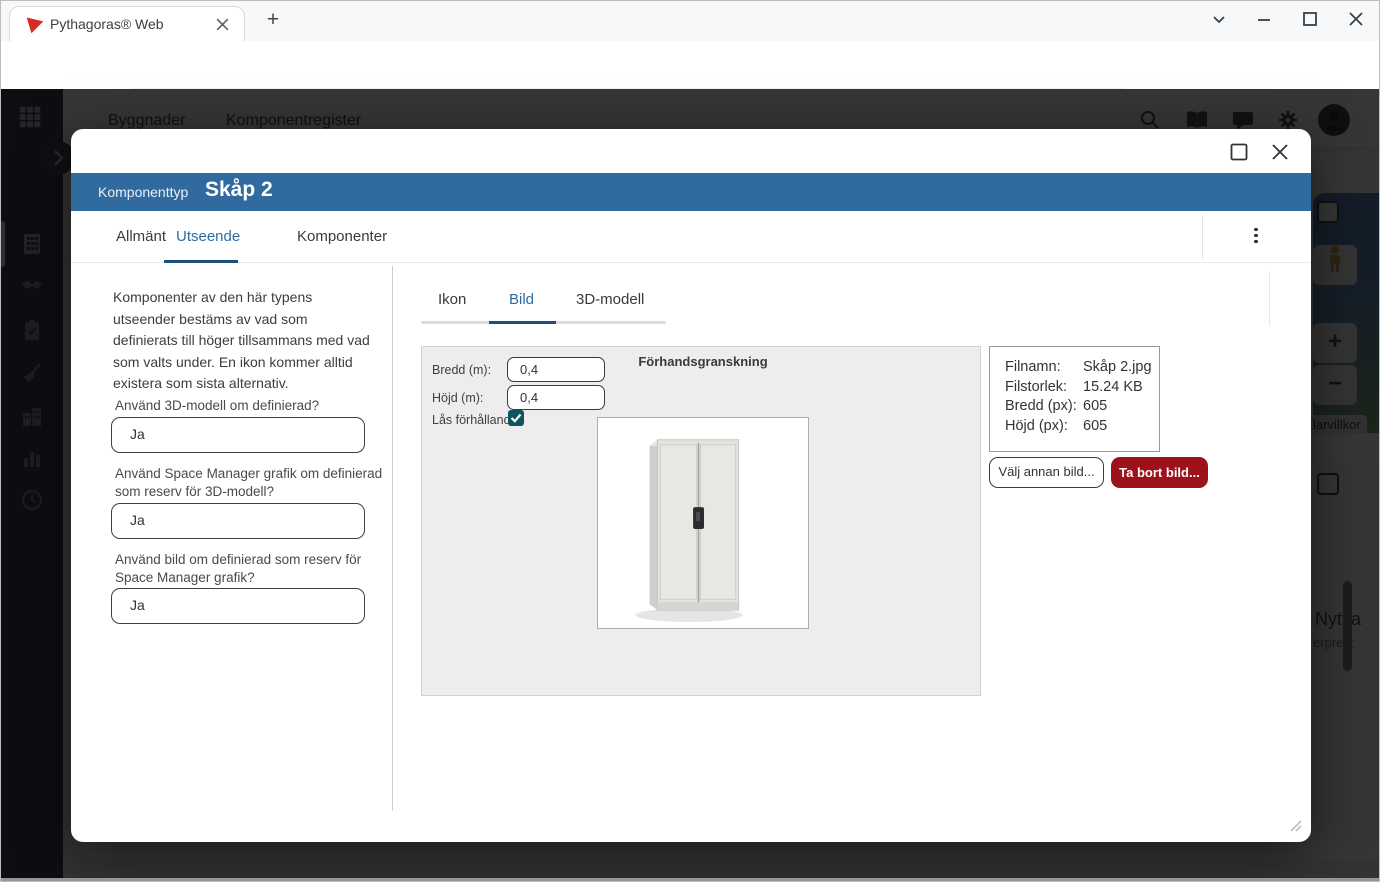 The image size is (1380, 882). Describe the element at coordinates (1356, 19) in the screenshot. I see `window-close-icon` at that location.